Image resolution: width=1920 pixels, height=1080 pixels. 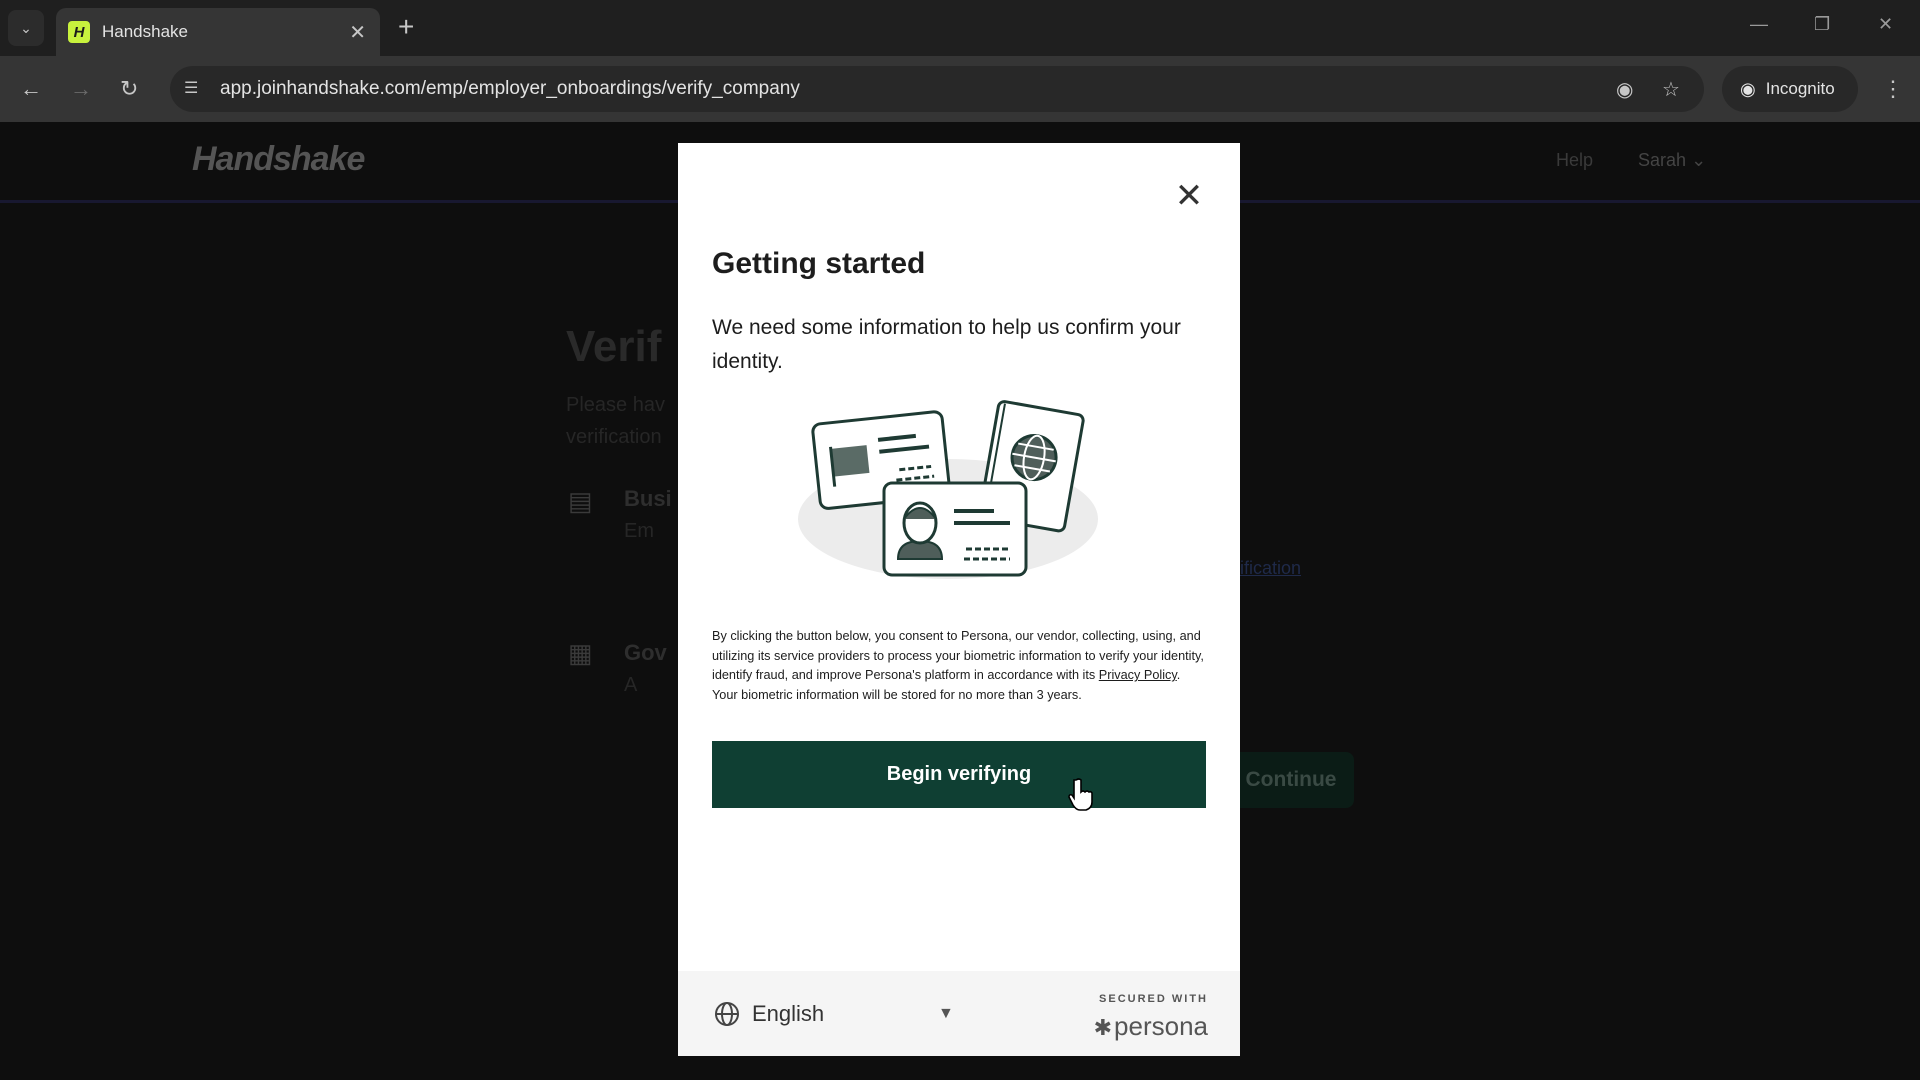 What do you see at coordinates (1161, 1026) in the screenshot?
I see `persona-brand: persona` at bounding box center [1161, 1026].